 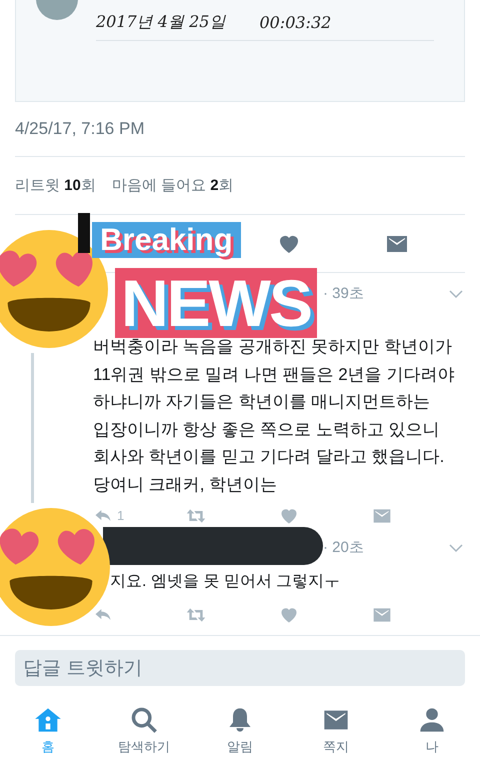 I want to click on breaking-label: Breaking, so click(x=166, y=240).